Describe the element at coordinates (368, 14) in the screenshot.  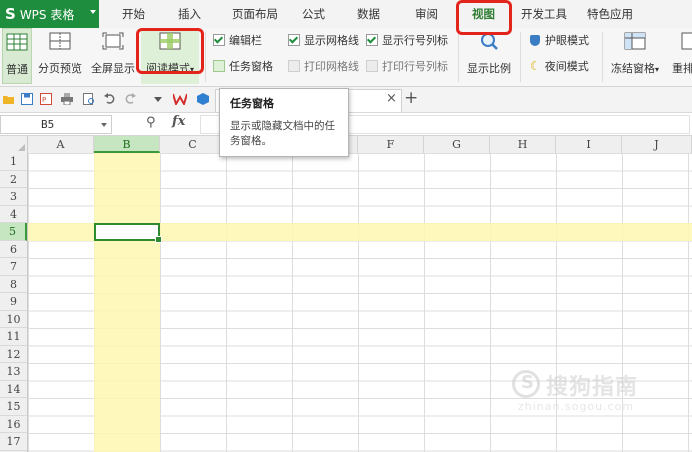
I see `tab-data: 数据` at that location.